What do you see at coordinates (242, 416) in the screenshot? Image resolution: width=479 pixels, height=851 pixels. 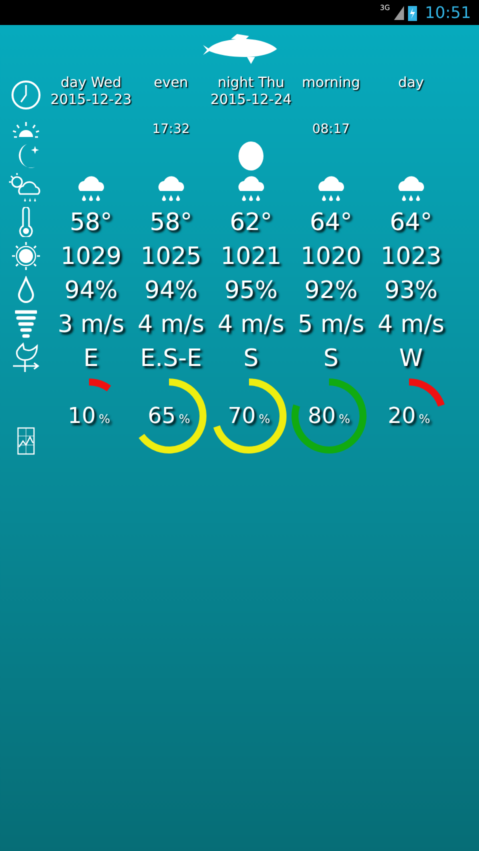 I see `precipitation-chance: 70` at bounding box center [242, 416].